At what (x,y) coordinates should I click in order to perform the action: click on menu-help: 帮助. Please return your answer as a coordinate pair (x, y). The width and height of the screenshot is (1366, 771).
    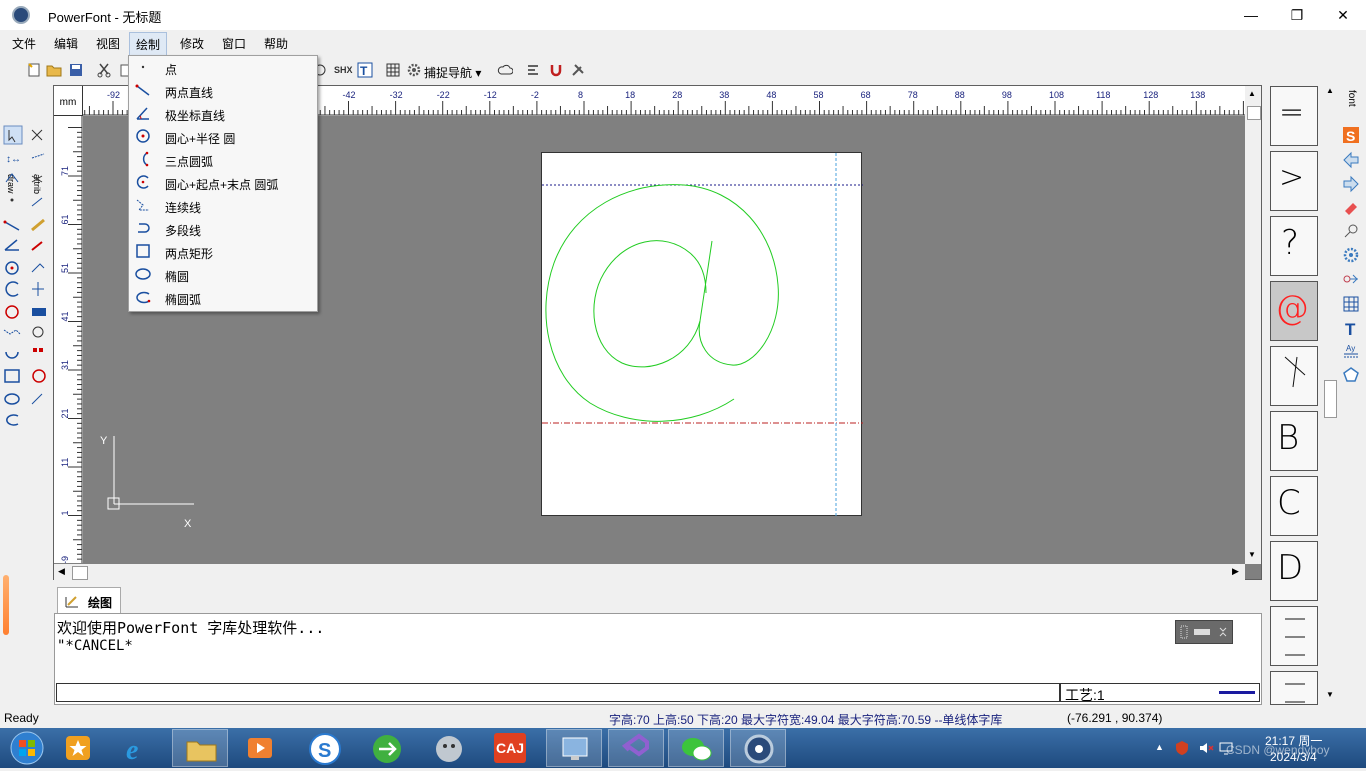
    Looking at the image, I should click on (276, 43).